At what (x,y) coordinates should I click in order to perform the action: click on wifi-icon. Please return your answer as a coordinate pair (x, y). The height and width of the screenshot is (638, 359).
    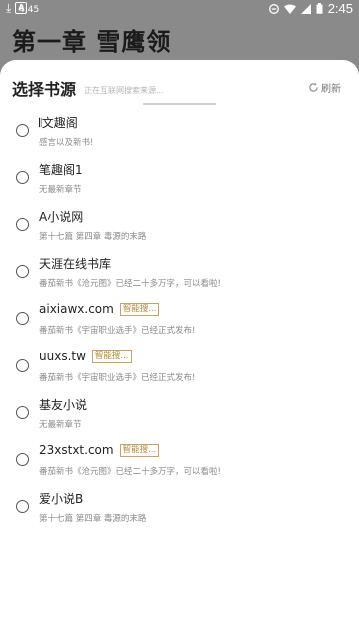
    Looking at the image, I should click on (289, 9).